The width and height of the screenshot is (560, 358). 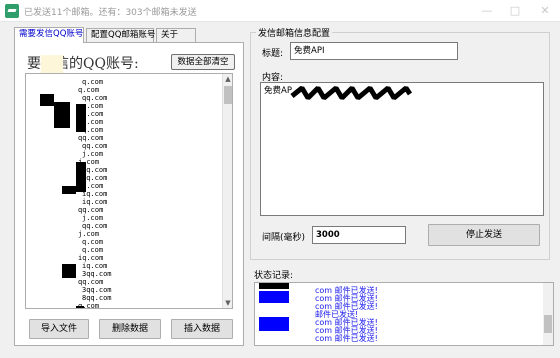 What do you see at coordinates (130, 329) in the screenshot?
I see `delete-data-button: 删除数据` at bounding box center [130, 329].